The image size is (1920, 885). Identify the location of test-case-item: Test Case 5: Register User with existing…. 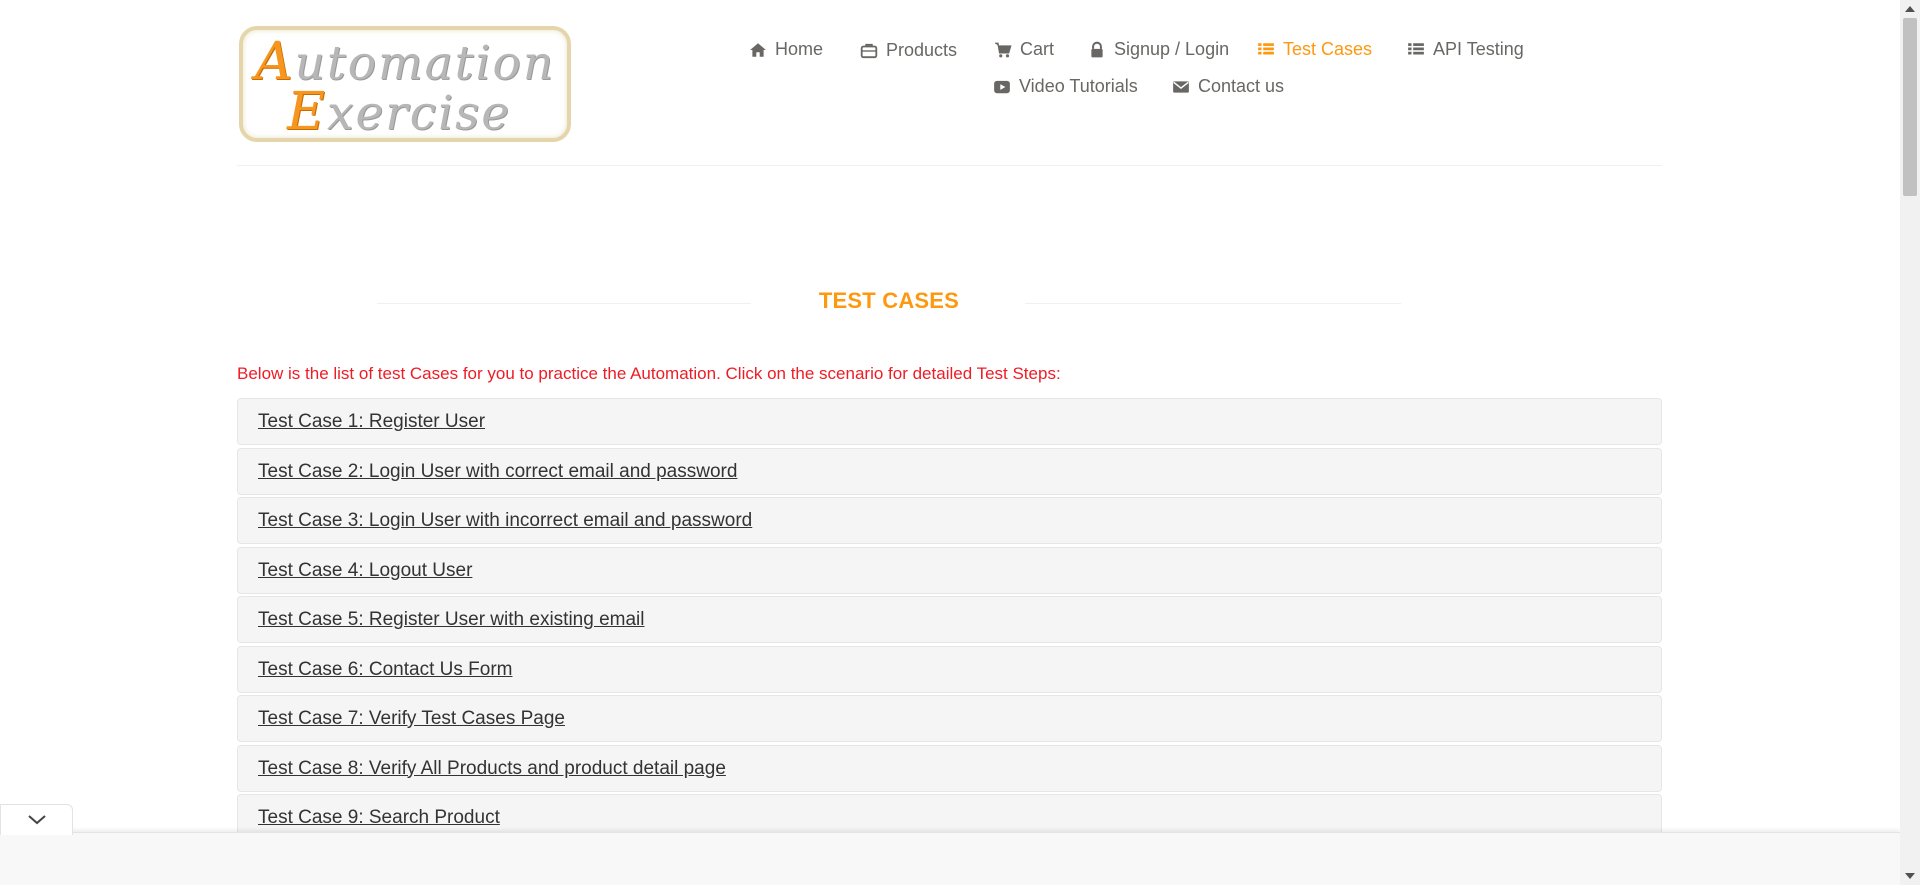
(949, 619).